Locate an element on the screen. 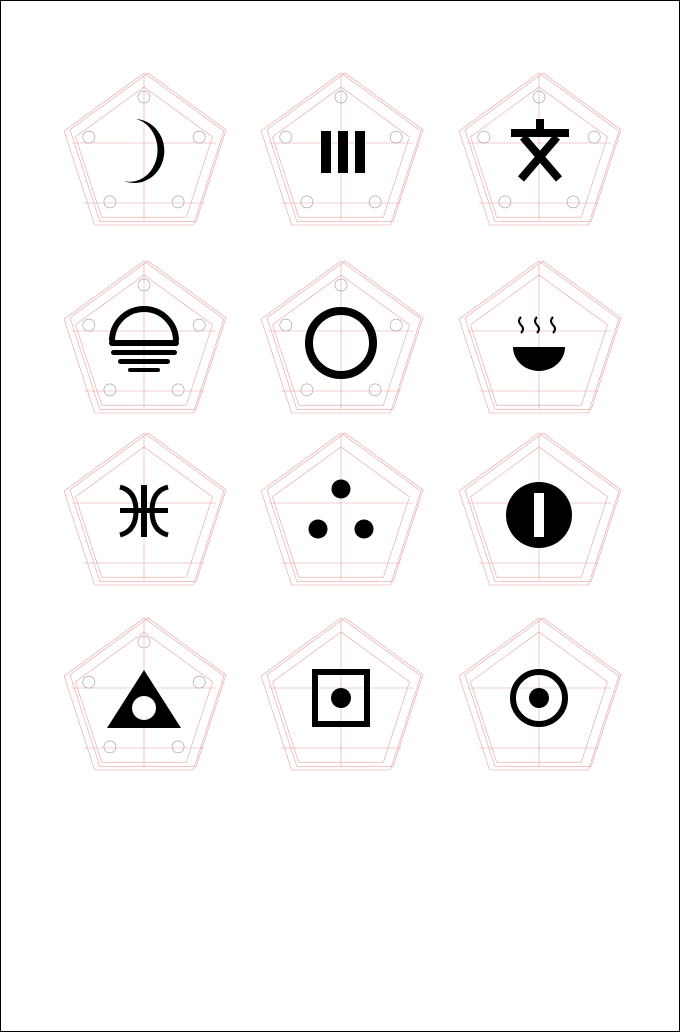 Image resolution: width=680 pixels, height=1032 pixels. disc-with-bar-icon is located at coordinates (539, 515).